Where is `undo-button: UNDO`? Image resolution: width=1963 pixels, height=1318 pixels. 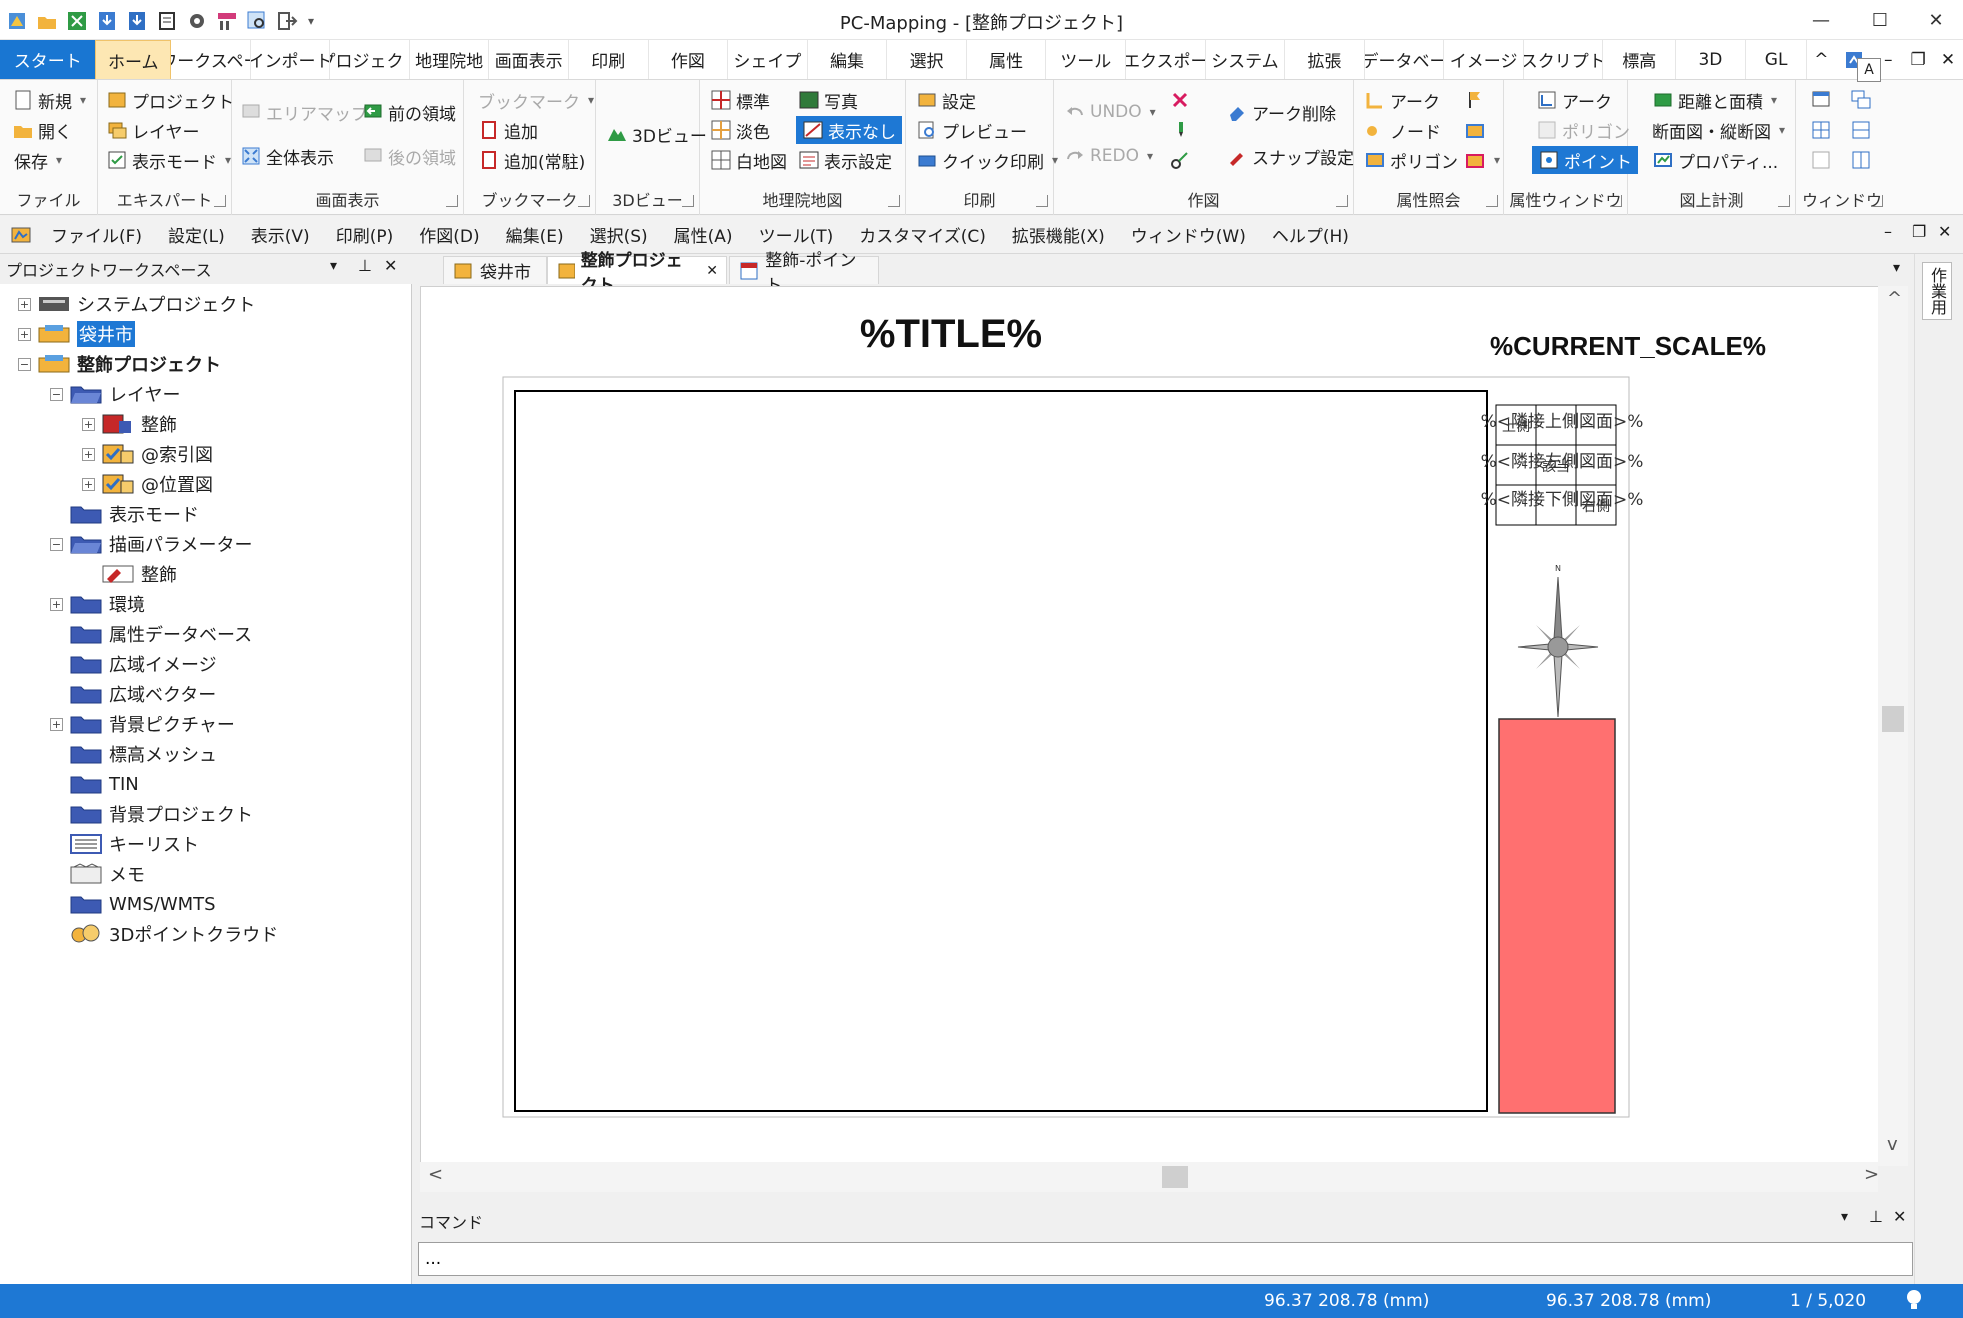
undo-button: UNDO is located at coordinates (1110, 112).